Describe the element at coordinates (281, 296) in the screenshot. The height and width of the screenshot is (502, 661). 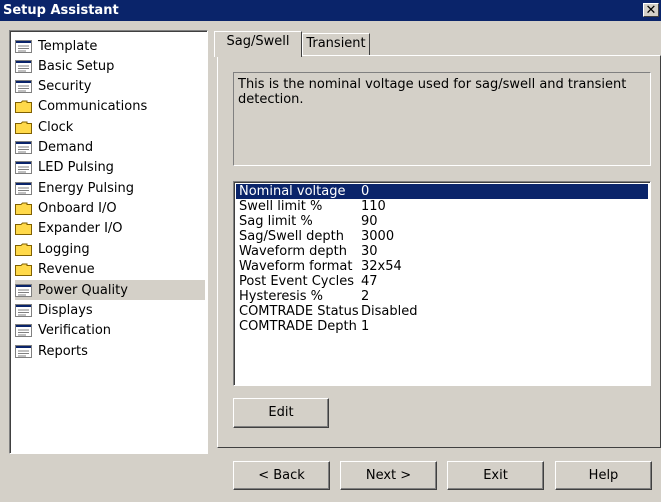
I see `param-name: Hysteresis %` at that location.